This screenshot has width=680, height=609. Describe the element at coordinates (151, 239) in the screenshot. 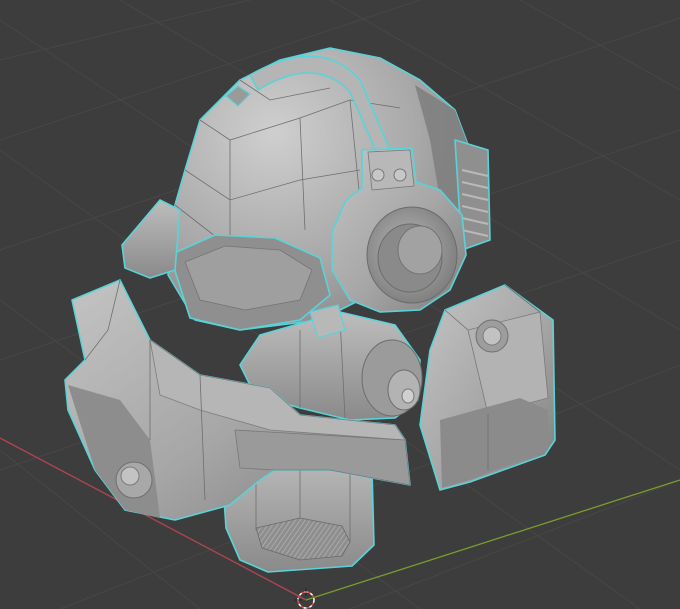

I see `left-cheek-guard` at that location.